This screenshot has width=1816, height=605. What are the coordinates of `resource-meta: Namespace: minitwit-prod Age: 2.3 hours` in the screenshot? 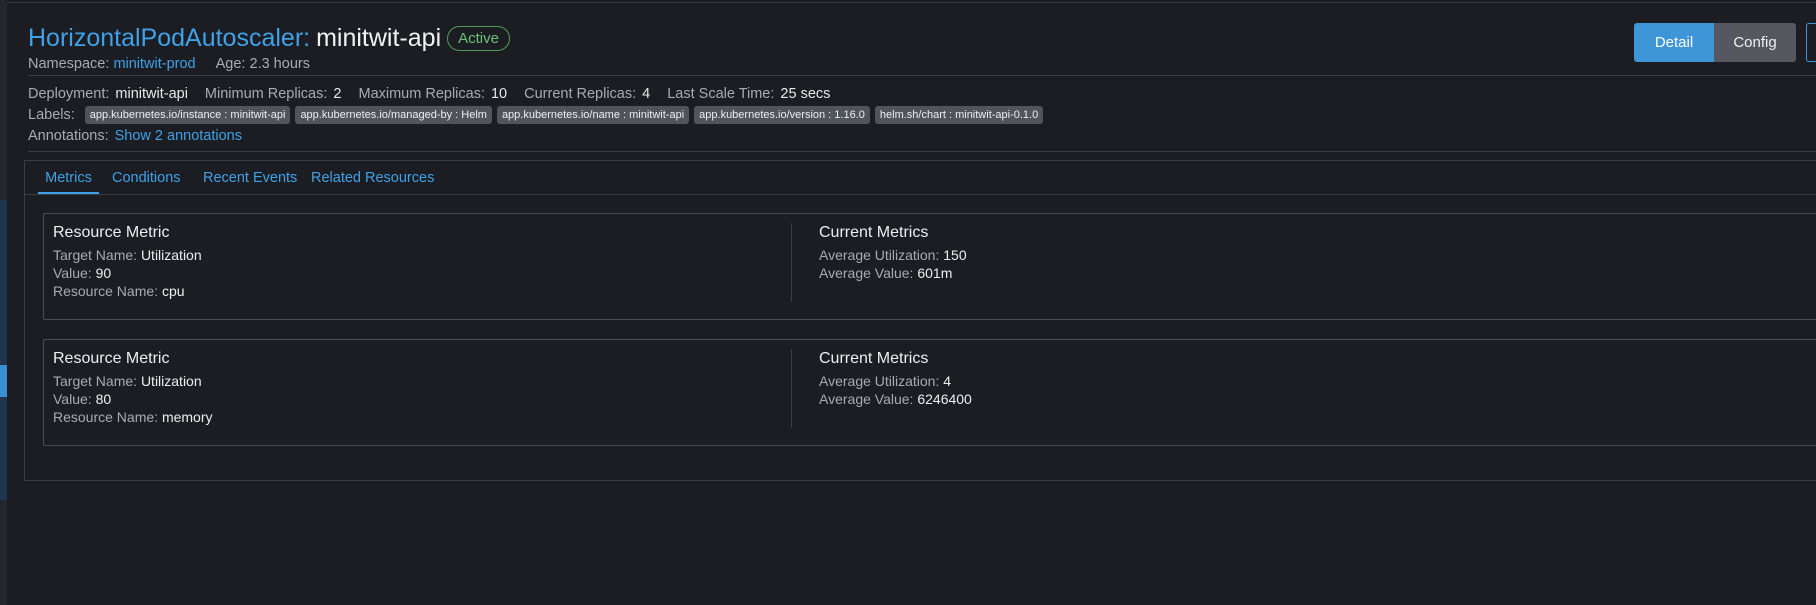 It's located at (169, 64).